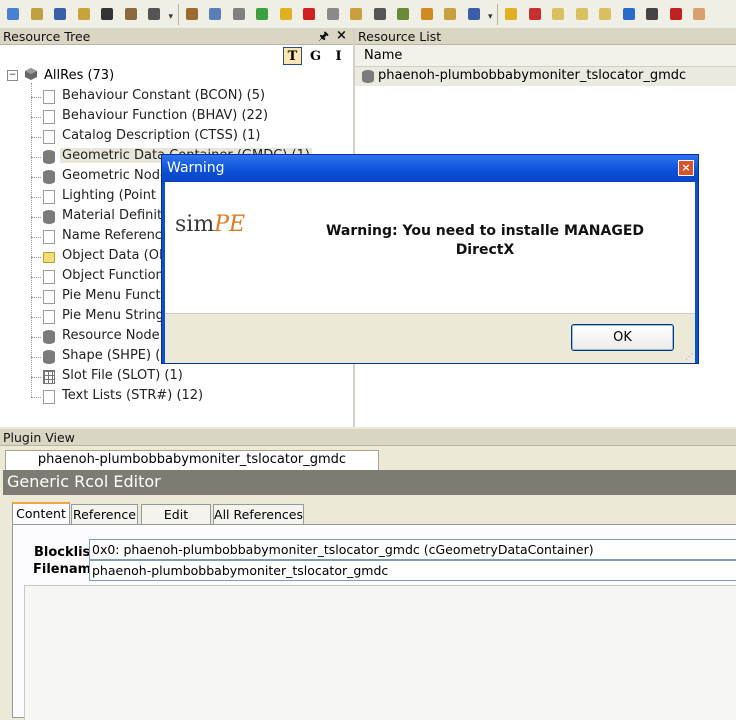  Describe the element at coordinates (191, 97) in the screenshot. I see `tree-item: Behaviour Constant (BCON) (5)` at that location.